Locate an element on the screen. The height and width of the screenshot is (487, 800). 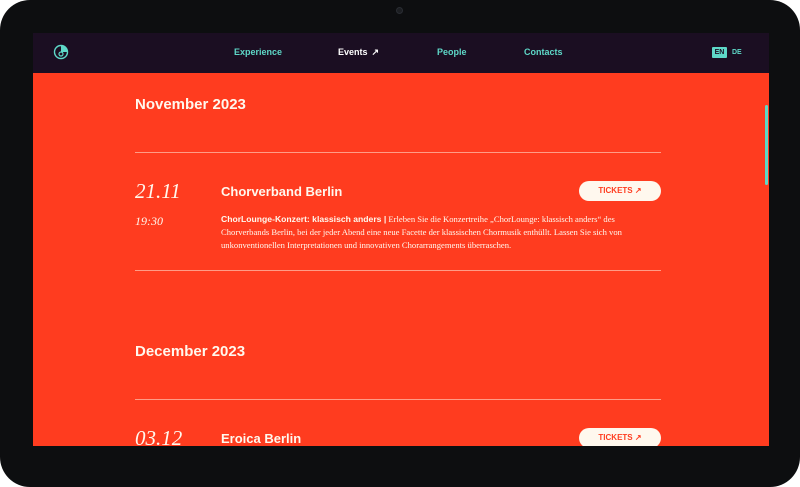
nav-contacts: Contacts is located at coordinates (543, 52).